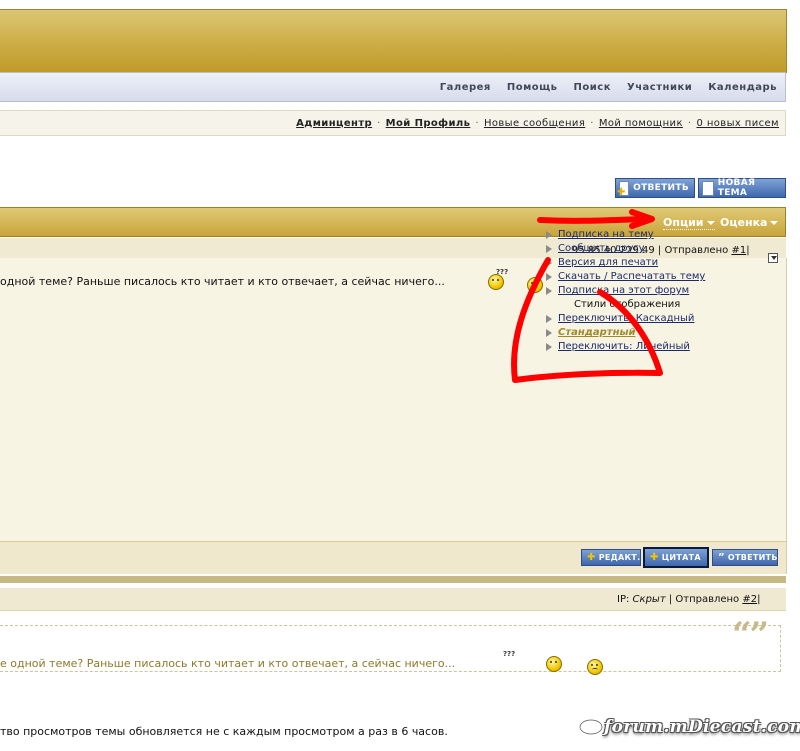 The height and width of the screenshot is (751, 800). What do you see at coordinates (611, 557) in the screenshot?
I see `edit-button: ✚ РЕДАКТ.` at bounding box center [611, 557].